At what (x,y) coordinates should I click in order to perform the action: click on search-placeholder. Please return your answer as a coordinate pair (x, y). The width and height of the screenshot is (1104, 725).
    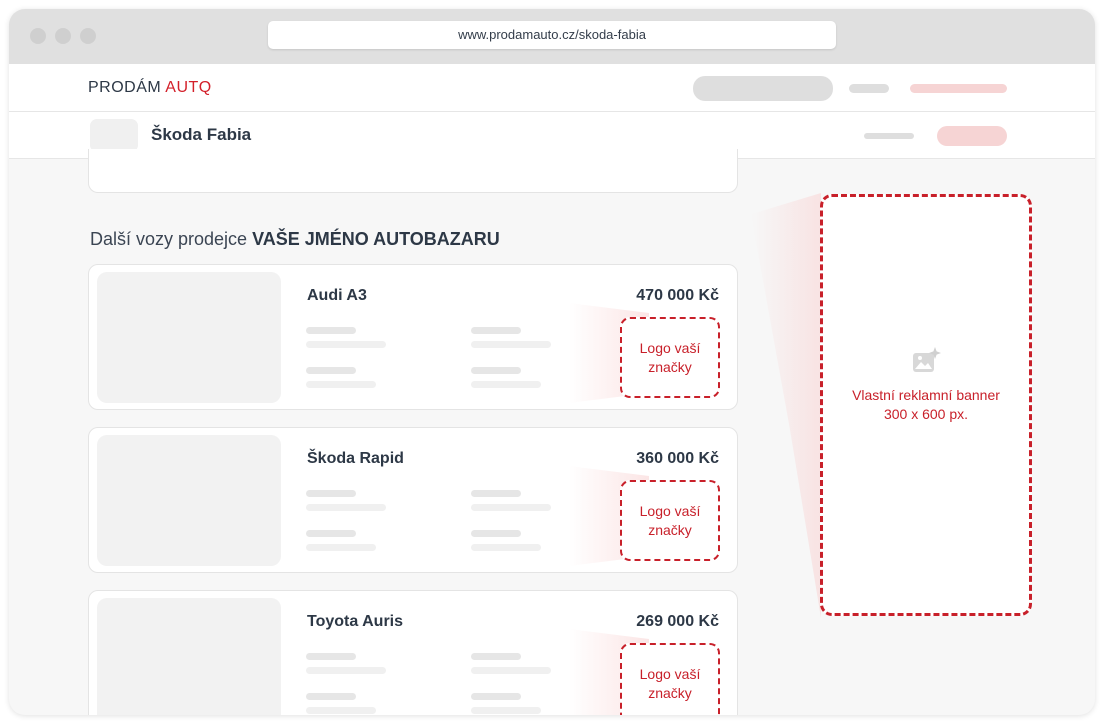
    Looking at the image, I should click on (763, 88).